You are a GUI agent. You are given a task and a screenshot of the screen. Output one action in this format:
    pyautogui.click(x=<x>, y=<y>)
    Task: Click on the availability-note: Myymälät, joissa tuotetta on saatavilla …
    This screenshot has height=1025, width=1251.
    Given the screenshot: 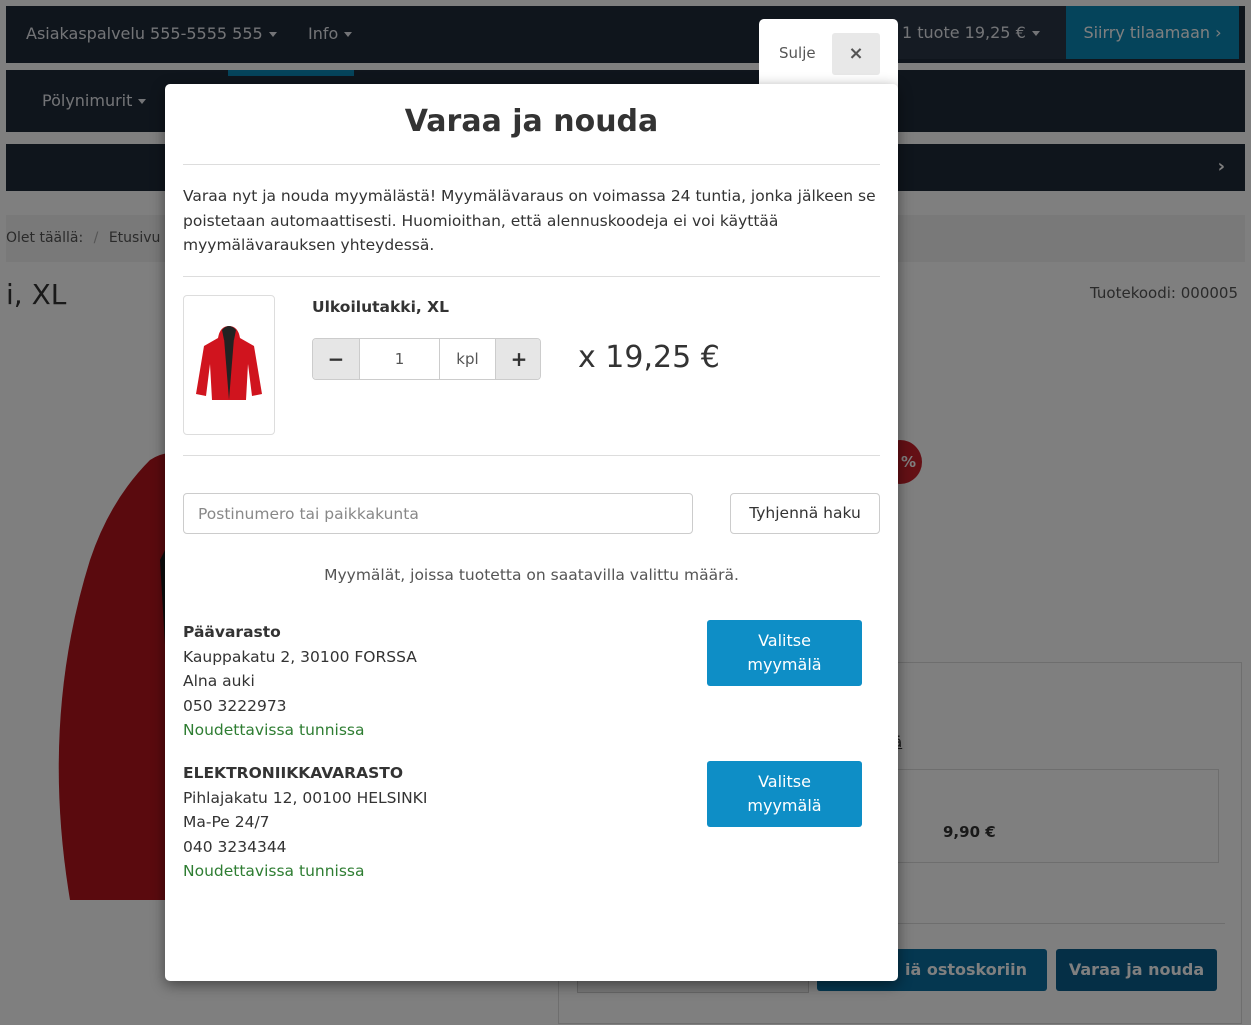 What is the action you would take?
    pyautogui.click(x=531, y=575)
    